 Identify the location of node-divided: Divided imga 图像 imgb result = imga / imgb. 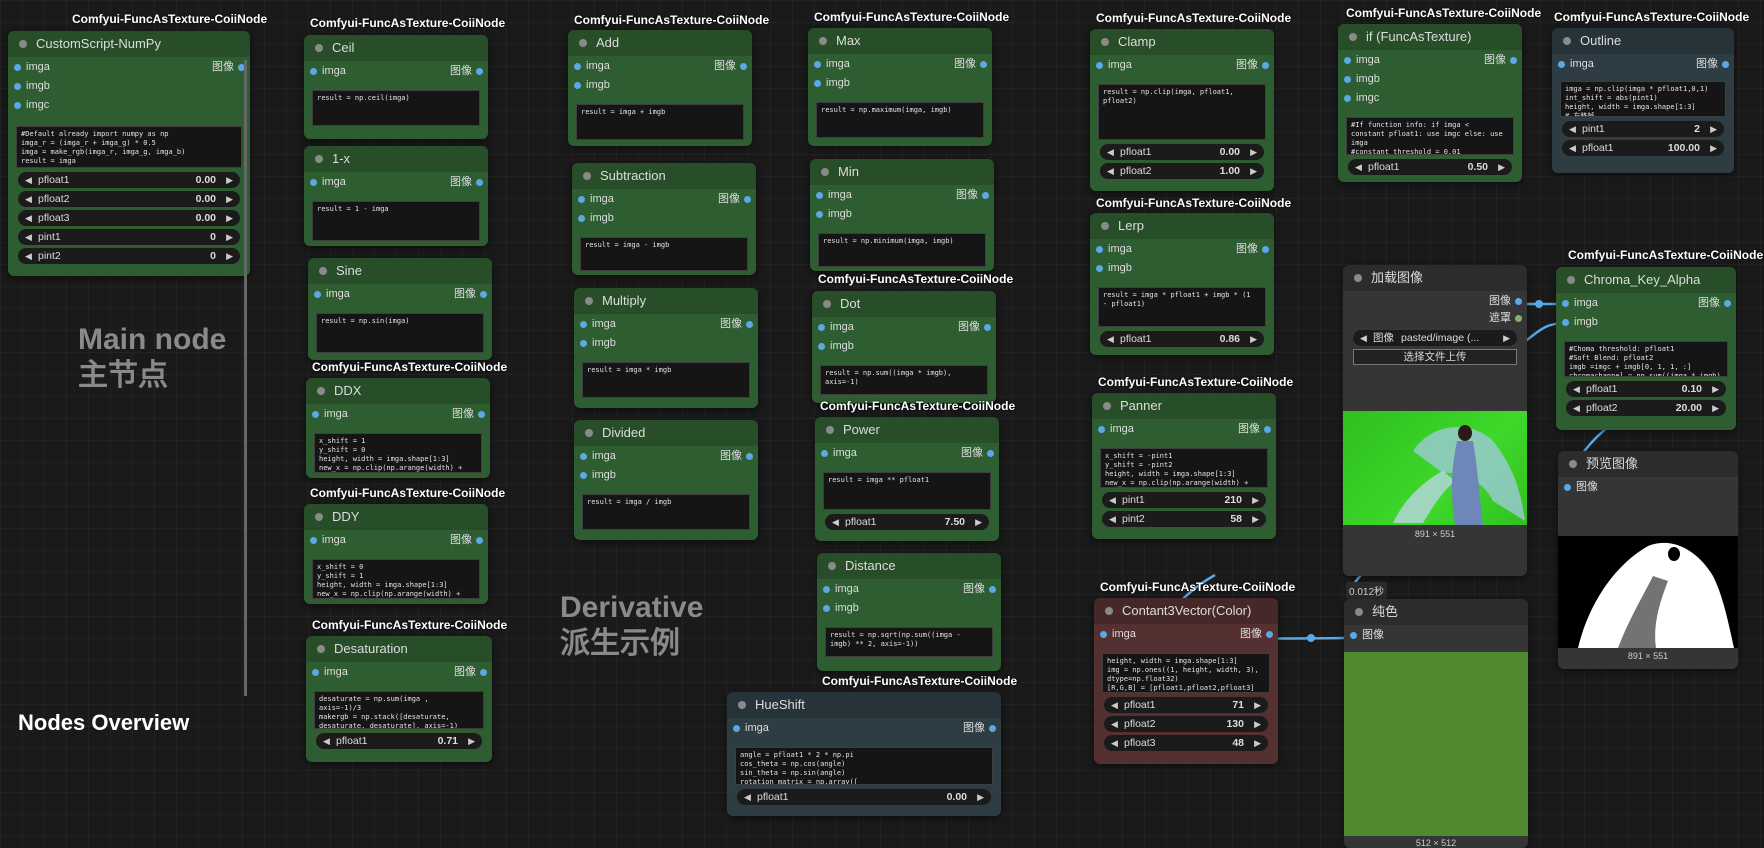
(666, 480).